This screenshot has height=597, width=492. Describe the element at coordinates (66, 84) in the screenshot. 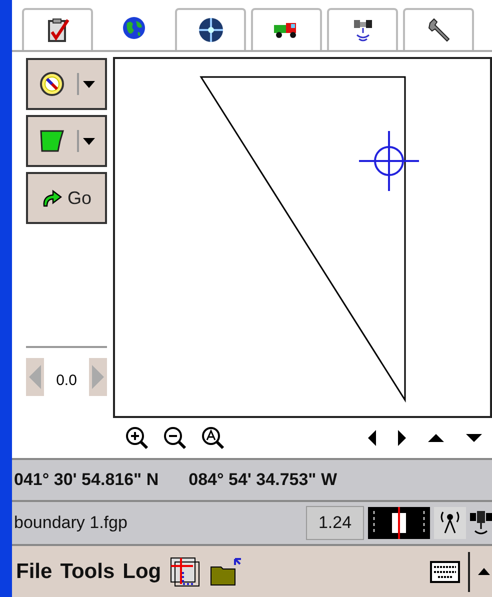

I see `compass-dropdown-button` at that location.